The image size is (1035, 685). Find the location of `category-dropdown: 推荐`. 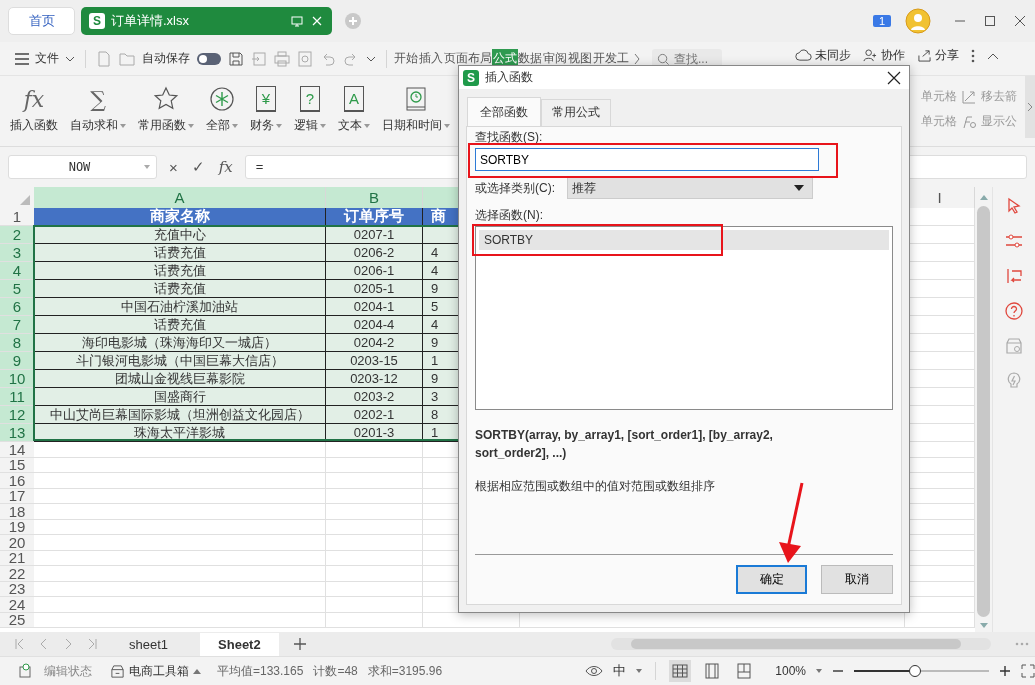

category-dropdown: 推荐 is located at coordinates (690, 188).